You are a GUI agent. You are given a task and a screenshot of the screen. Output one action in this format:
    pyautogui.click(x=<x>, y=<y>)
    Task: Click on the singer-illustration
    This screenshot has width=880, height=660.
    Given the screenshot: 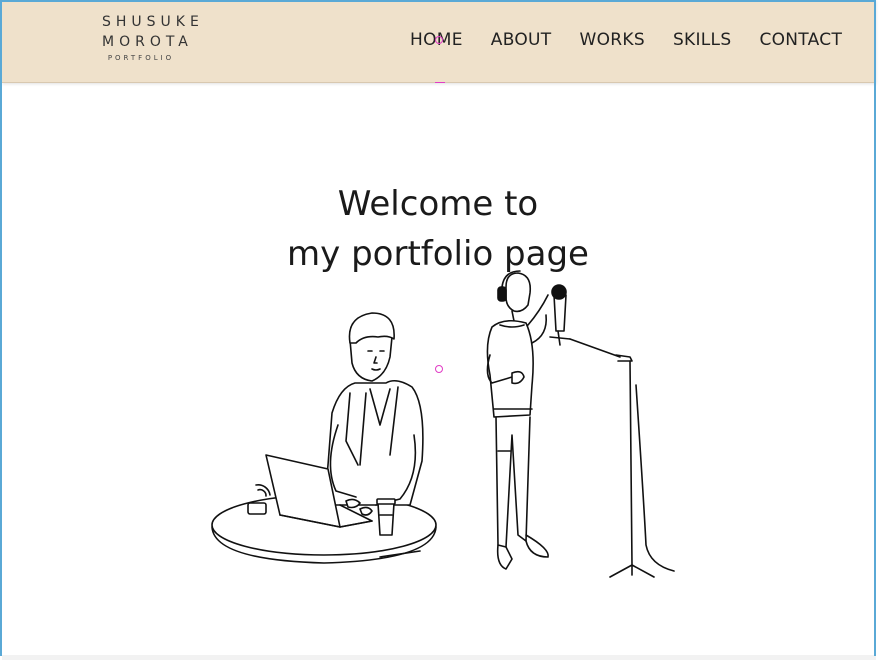 What is the action you would take?
    pyautogui.click(x=580, y=424)
    